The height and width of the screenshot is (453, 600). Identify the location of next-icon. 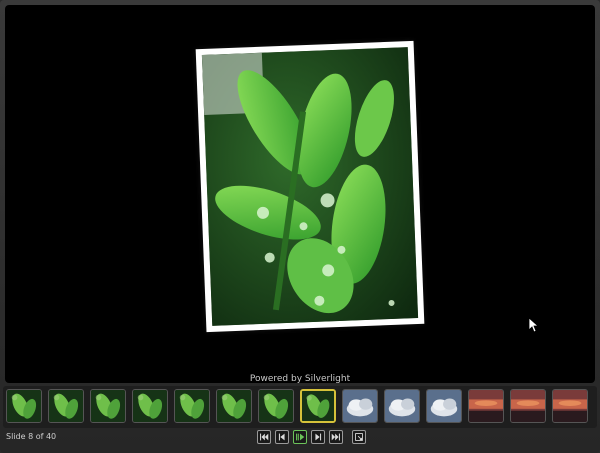
(318, 437).